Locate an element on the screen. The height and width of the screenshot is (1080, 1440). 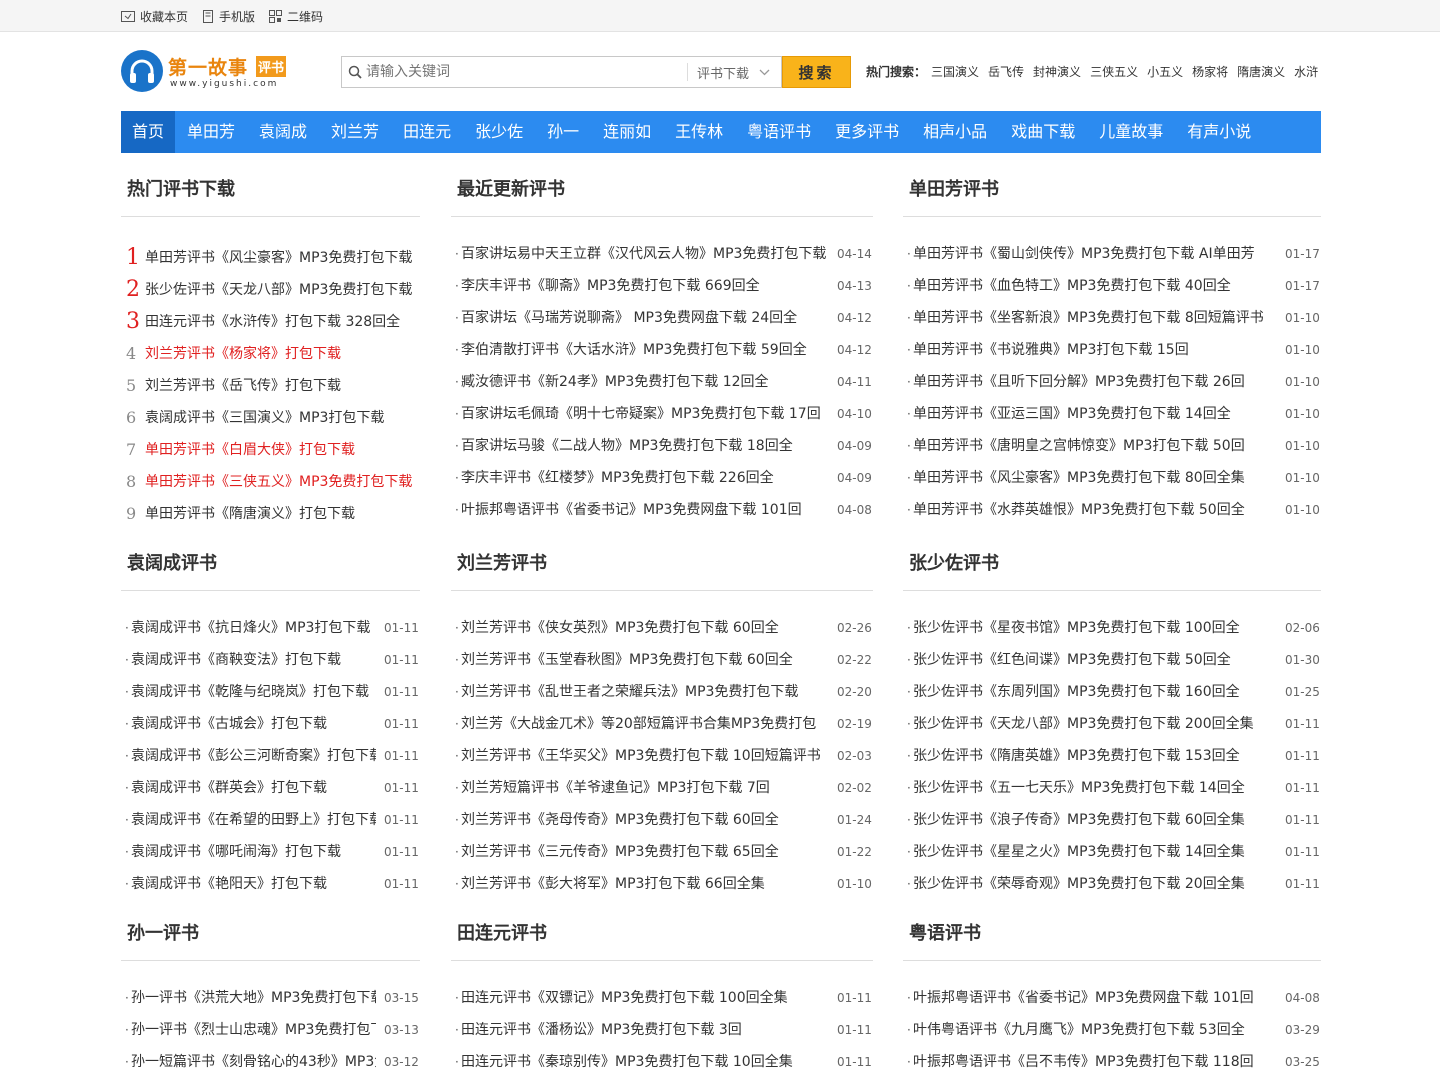
list-item: · 单田芳评书《水莽英雄恨》MP3免费打包下载 50回全 01-10 is located at coordinates (1112, 510).